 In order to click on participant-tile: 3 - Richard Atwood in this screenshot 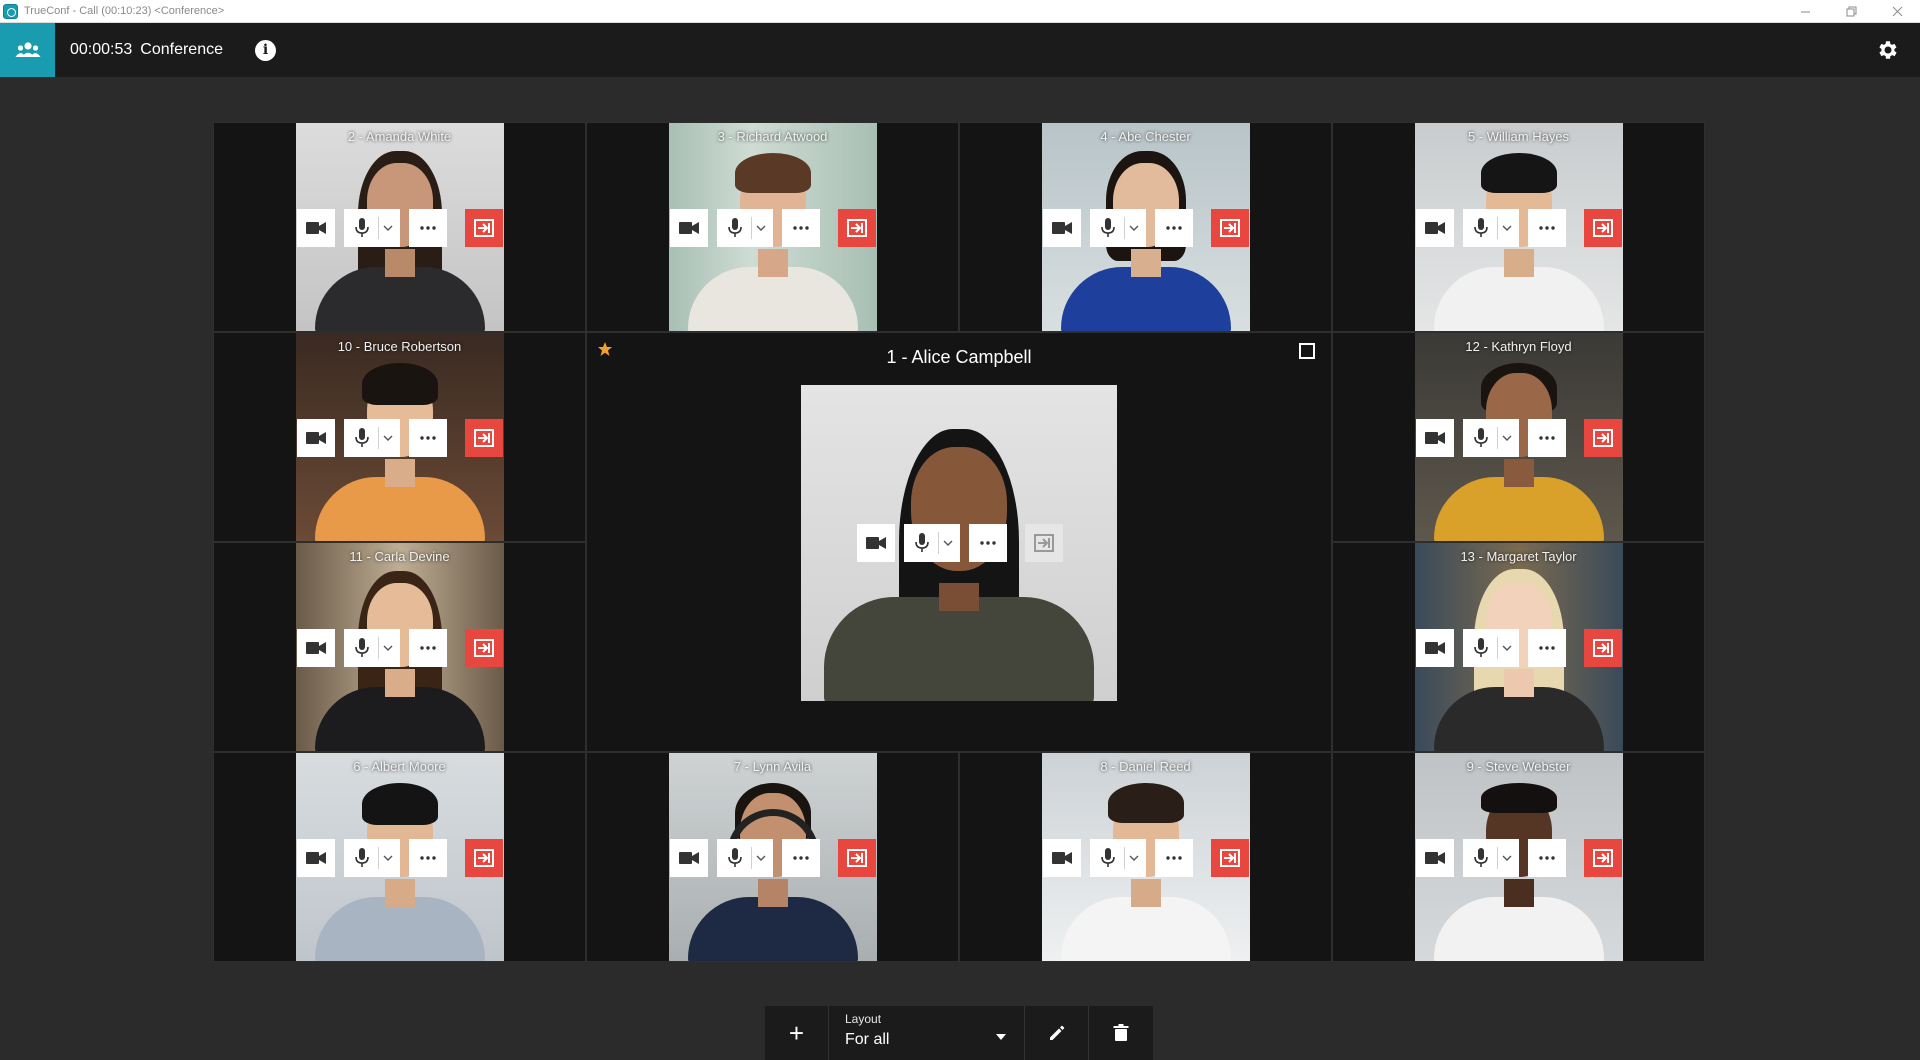, I will do `click(772, 227)`.